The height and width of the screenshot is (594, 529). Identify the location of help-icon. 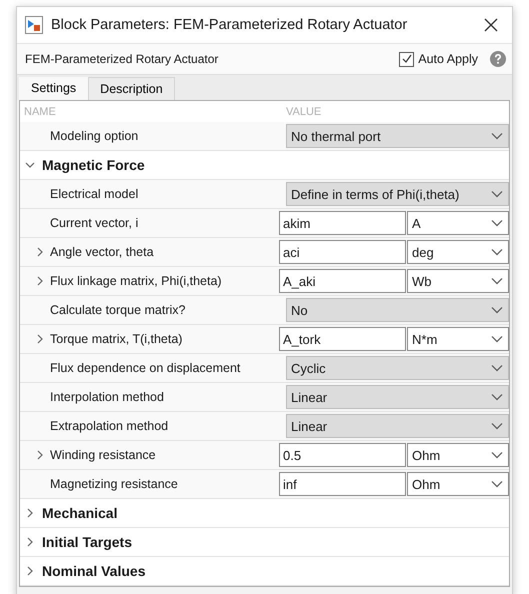
(498, 59).